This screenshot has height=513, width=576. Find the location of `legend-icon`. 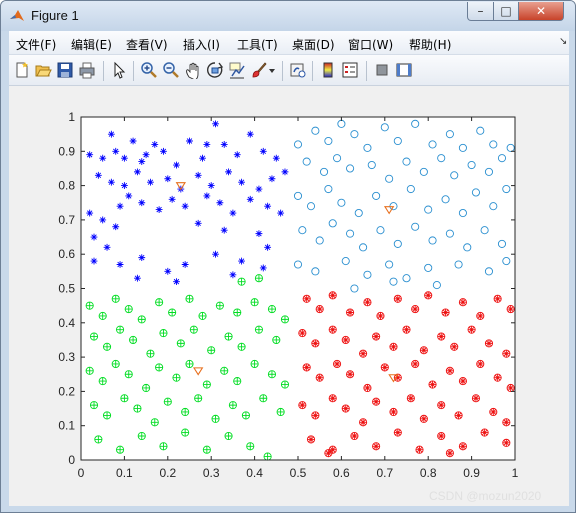

legend-icon is located at coordinates (350, 70).